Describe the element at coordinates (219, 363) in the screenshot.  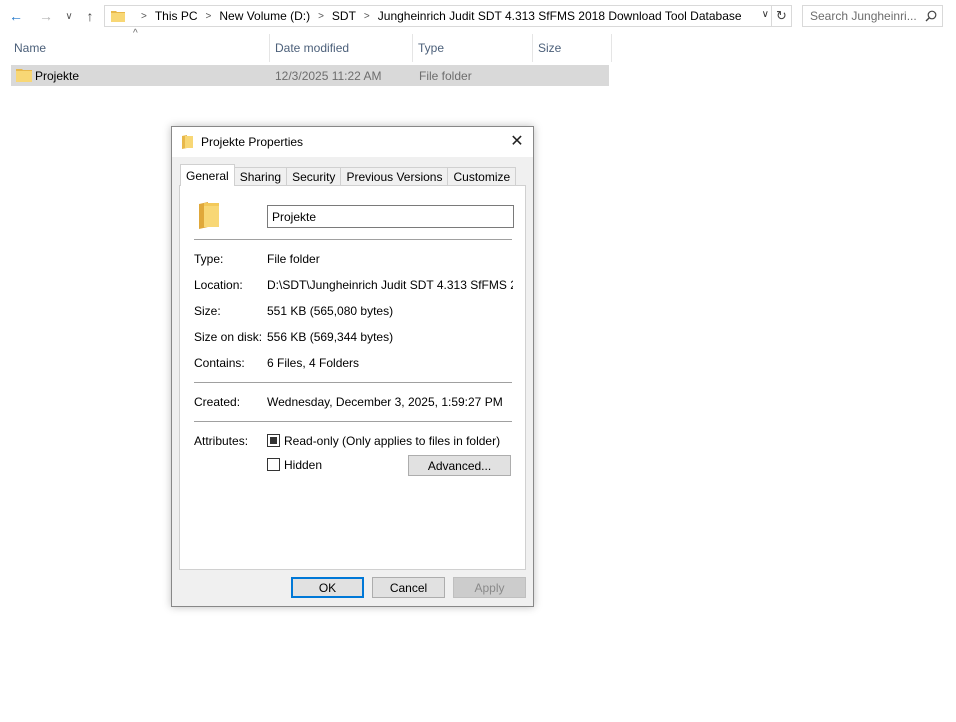
I see `contains-label: Contains:` at that location.